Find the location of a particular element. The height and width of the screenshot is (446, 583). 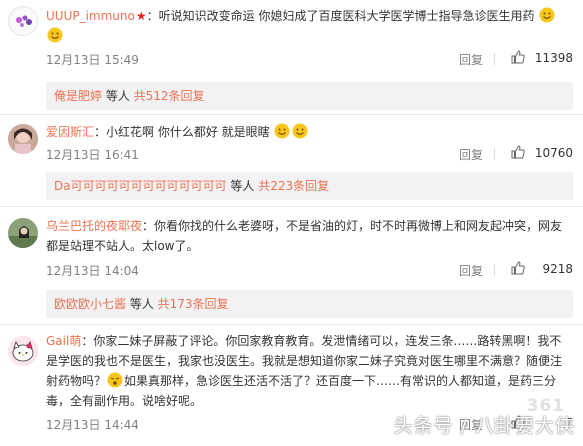

reply-count-link: 共223条回复 is located at coordinates (293, 186).